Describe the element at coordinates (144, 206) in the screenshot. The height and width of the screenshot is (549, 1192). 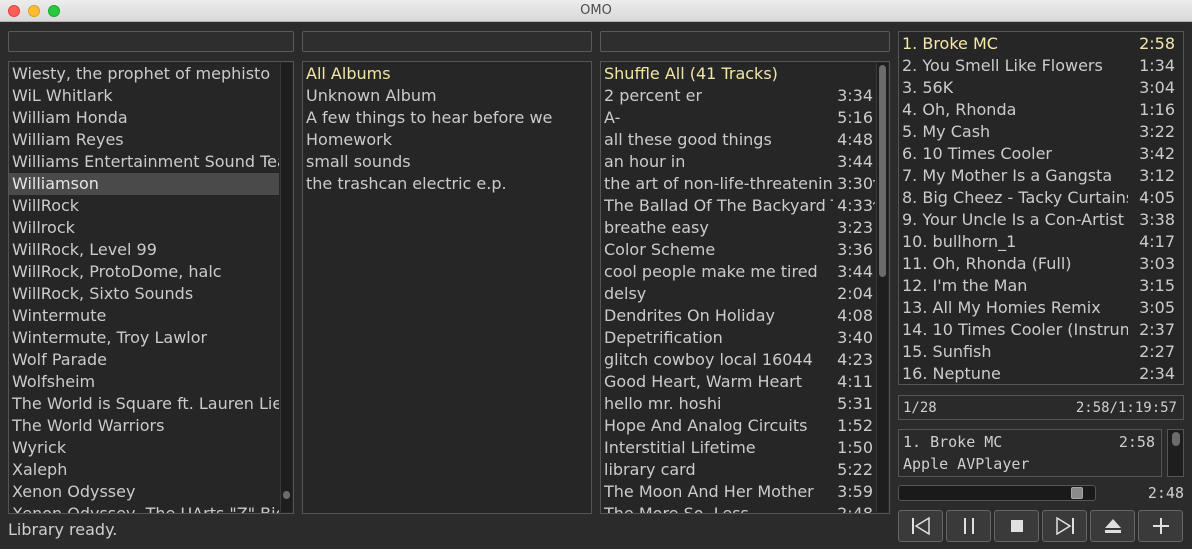
I see `artist-list-item: WillRock` at that location.